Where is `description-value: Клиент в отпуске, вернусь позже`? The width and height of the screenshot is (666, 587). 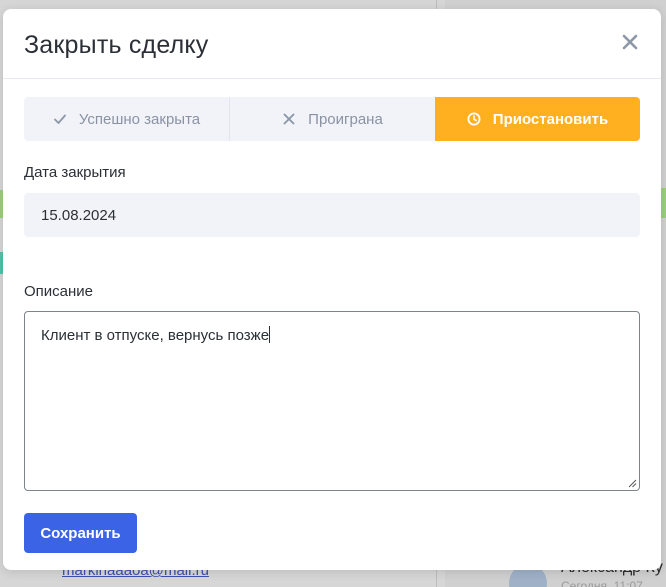 description-value: Клиент в отпуске, вернусь позже is located at coordinates (155, 335).